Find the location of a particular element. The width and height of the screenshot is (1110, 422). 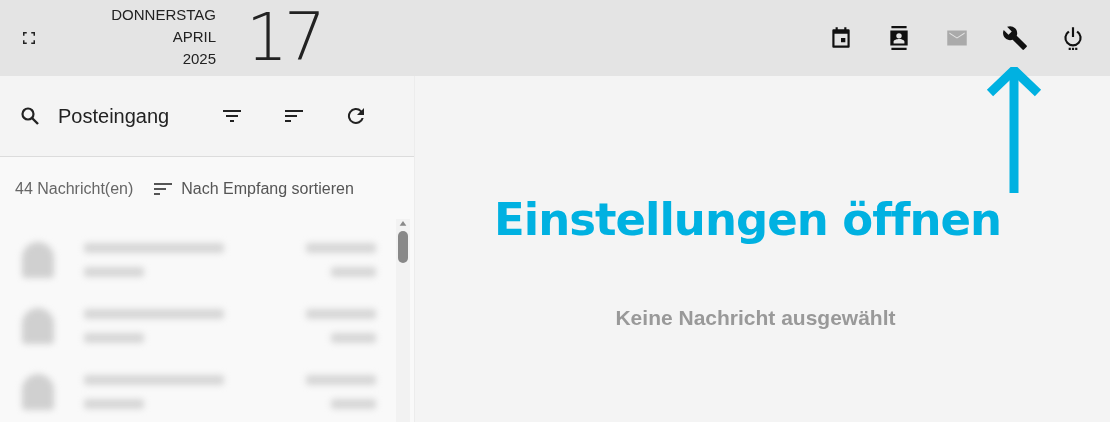

wrench-icon is located at coordinates (1015, 38).